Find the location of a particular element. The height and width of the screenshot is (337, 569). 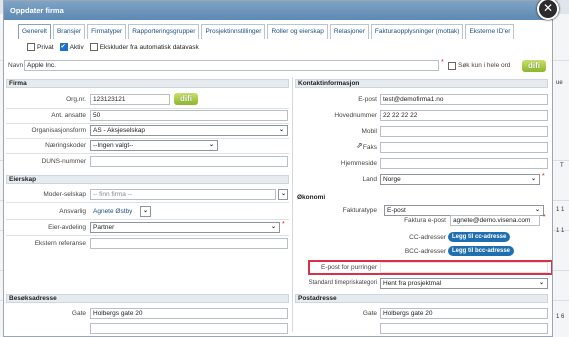

aktiv-label: Aktiv is located at coordinates (76, 47).